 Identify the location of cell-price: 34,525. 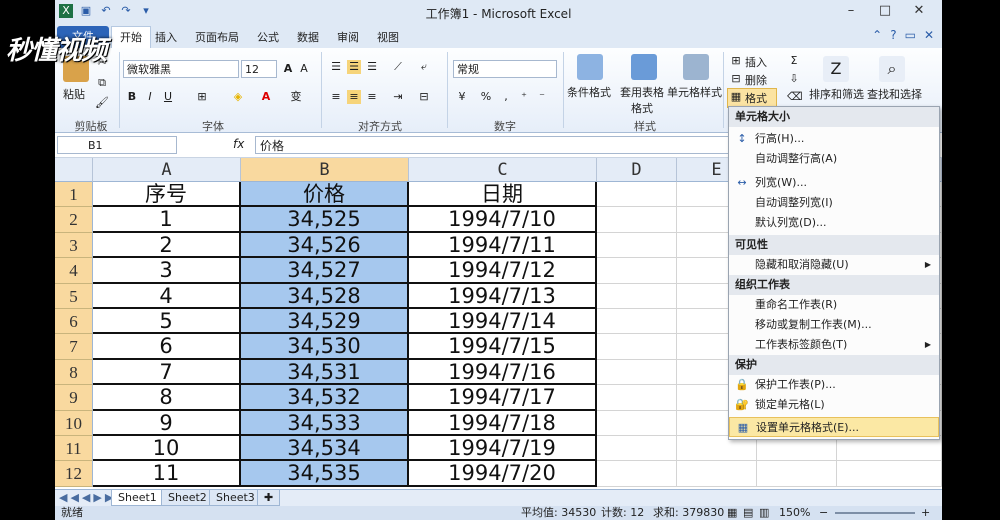
(325, 220).